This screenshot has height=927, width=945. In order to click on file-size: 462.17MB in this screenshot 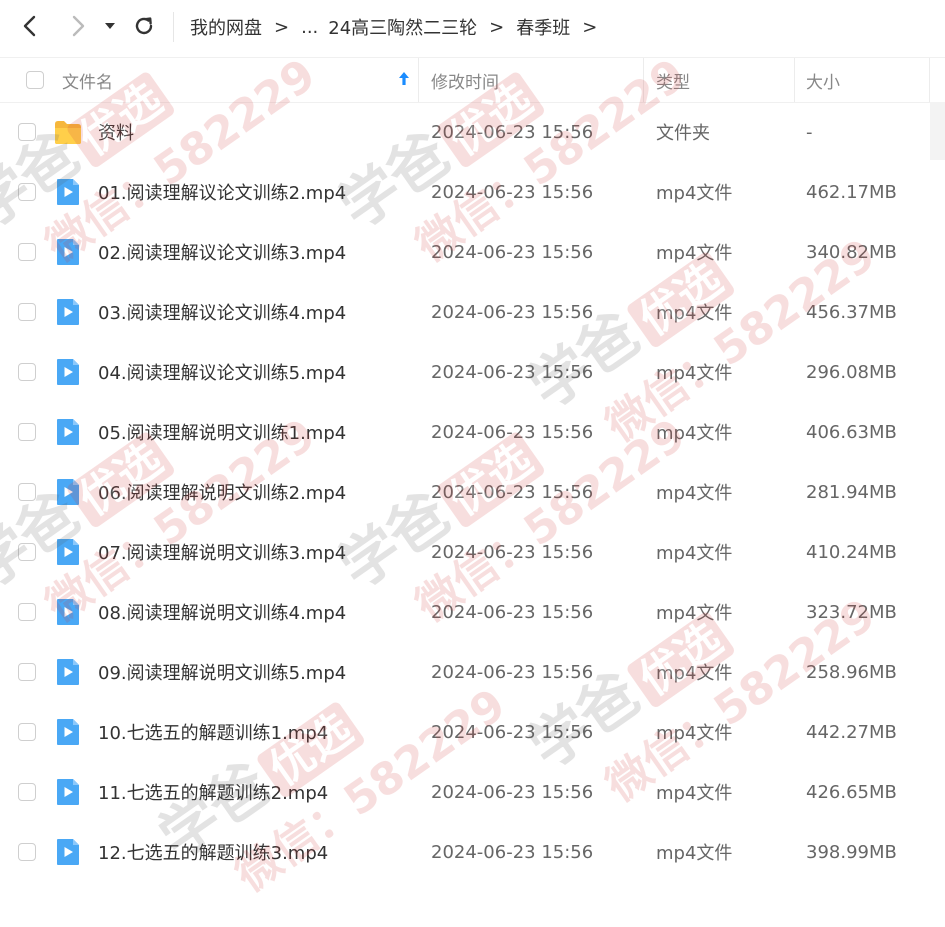, I will do `click(851, 192)`.